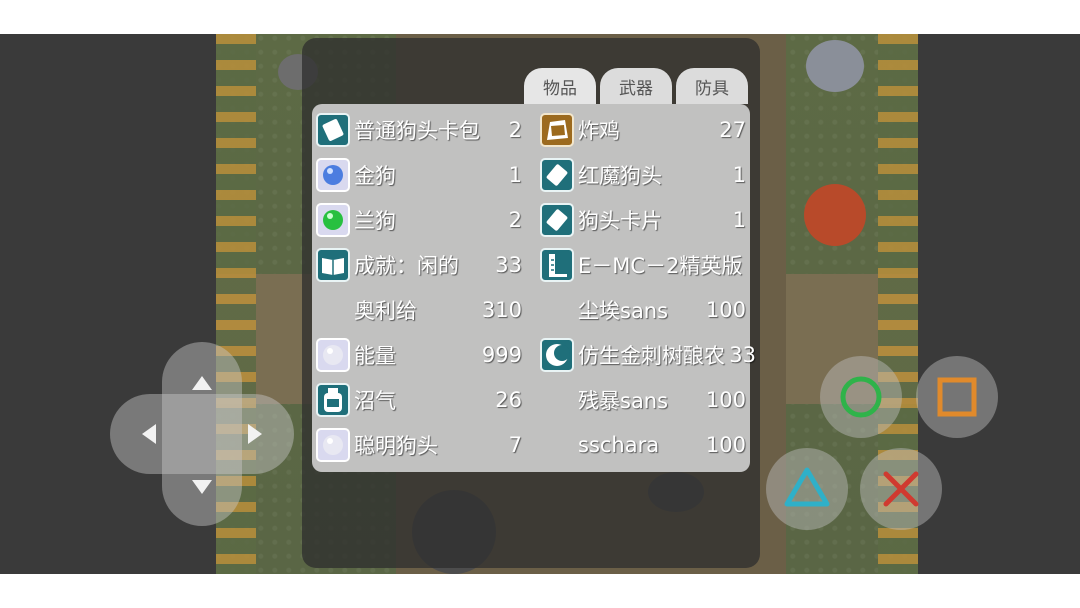 This screenshot has height=608, width=1080. What do you see at coordinates (421, 220) in the screenshot?
I see `item-row-blue-dog: 兰狗 2` at bounding box center [421, 220].